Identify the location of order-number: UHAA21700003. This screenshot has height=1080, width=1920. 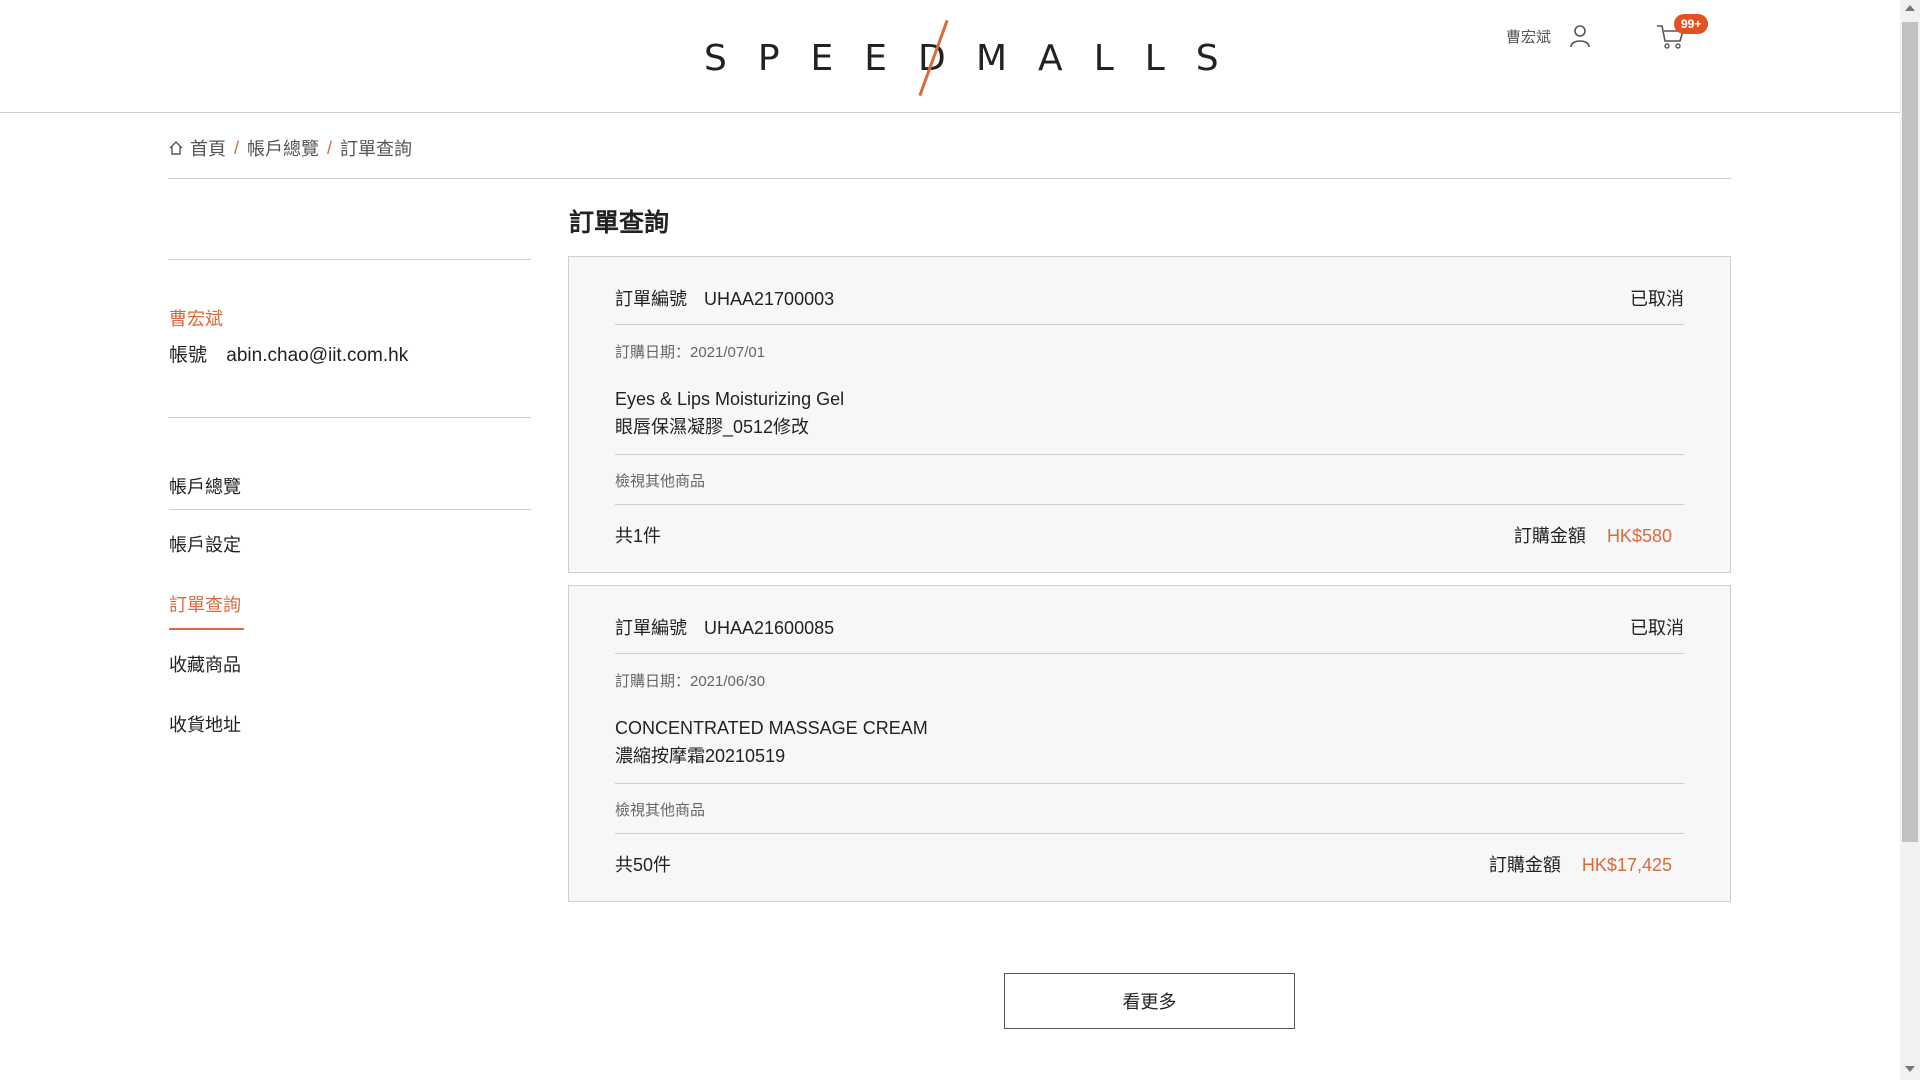
(769, 299).